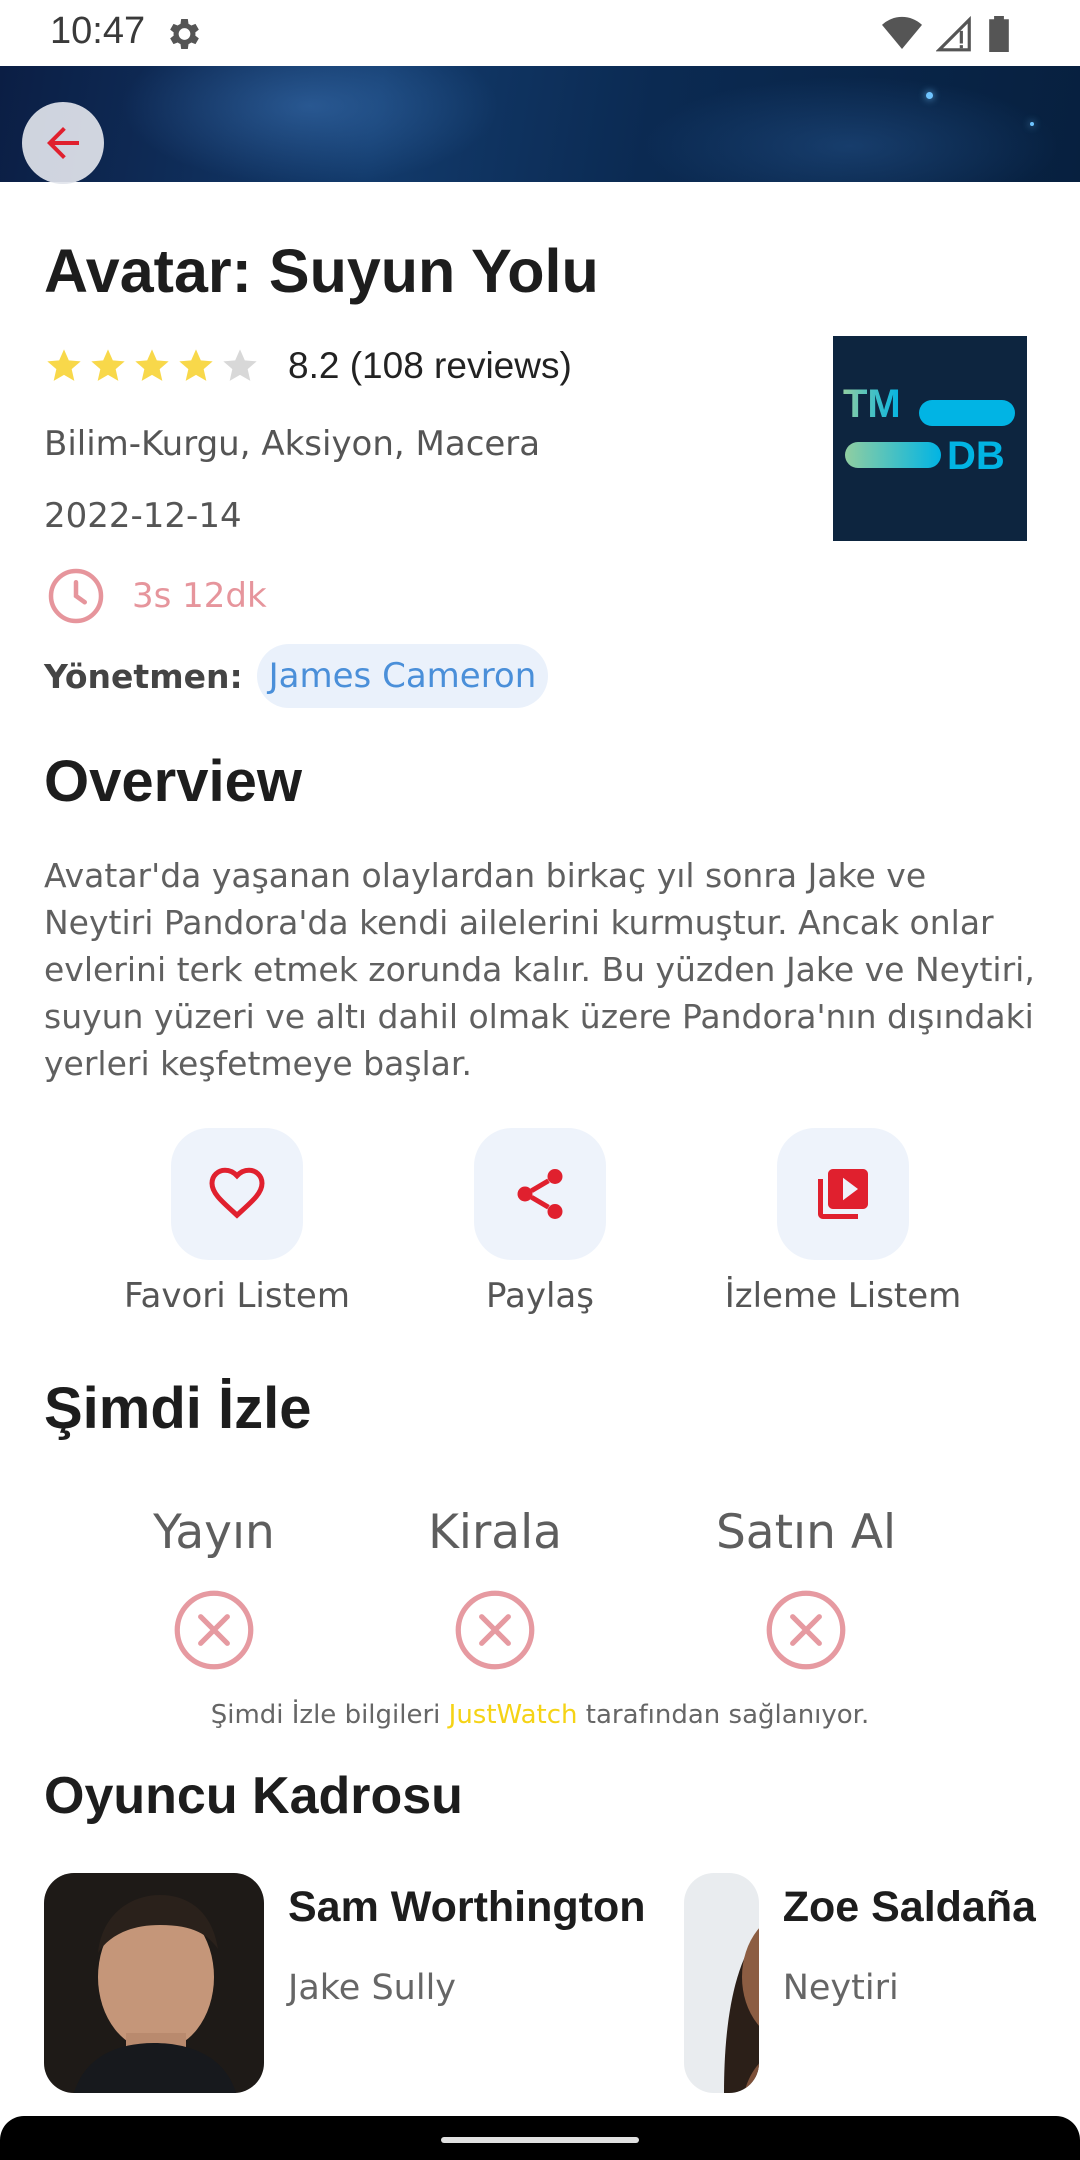  What do you see at coordinates (513, 1715) in the screenshot?
I see `justwatch-link: JustWatch` at bounding box center [513, 1715].